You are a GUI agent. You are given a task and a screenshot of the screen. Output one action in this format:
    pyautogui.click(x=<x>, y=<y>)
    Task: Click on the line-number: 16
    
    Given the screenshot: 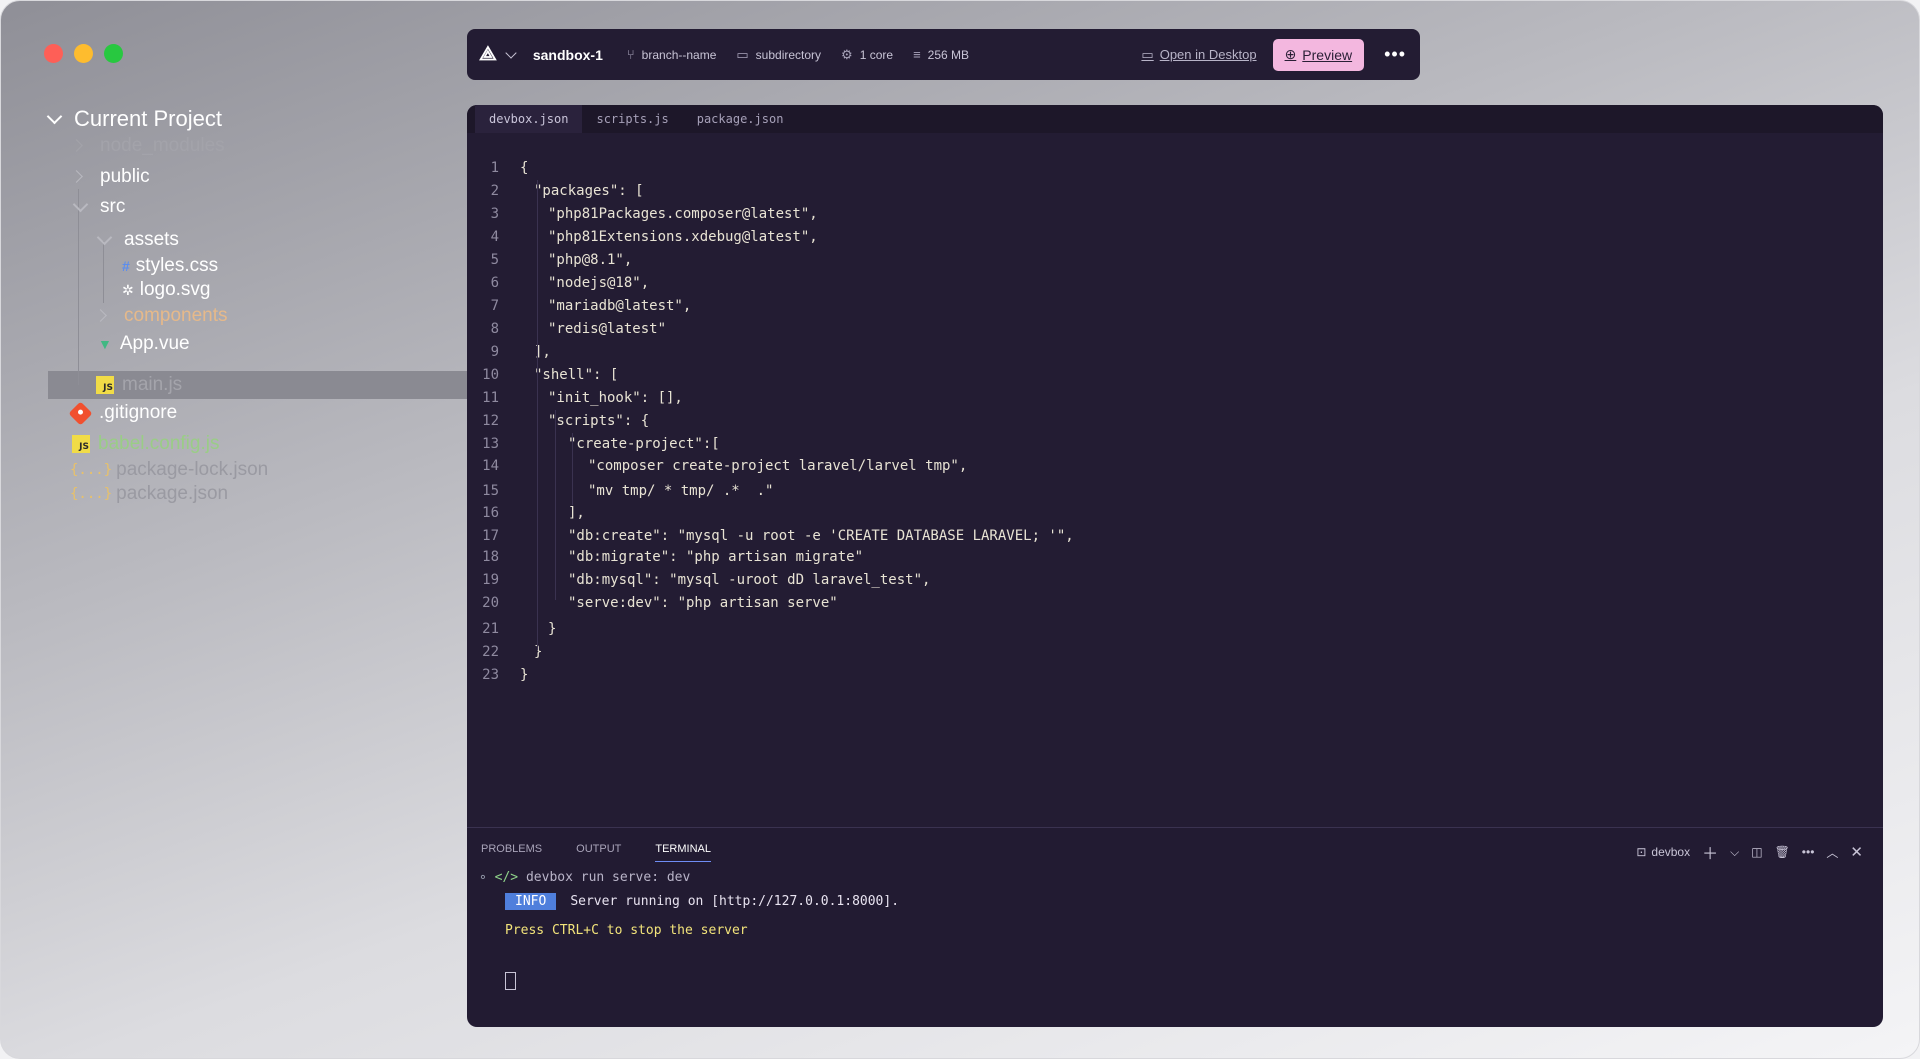 What is the action you would take?
    pyautogui.click(x=490, y=513)
    